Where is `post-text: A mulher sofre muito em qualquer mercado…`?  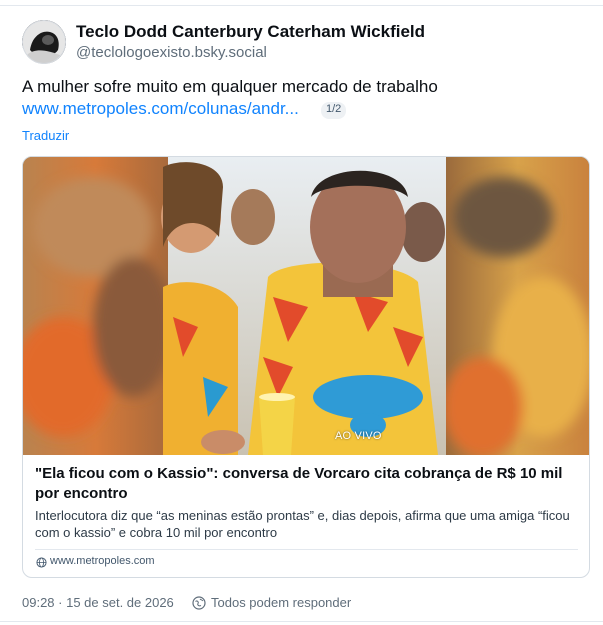
post-text: A mulher sofre muito em qualquer mercado… is located at coordinates (230, 86).